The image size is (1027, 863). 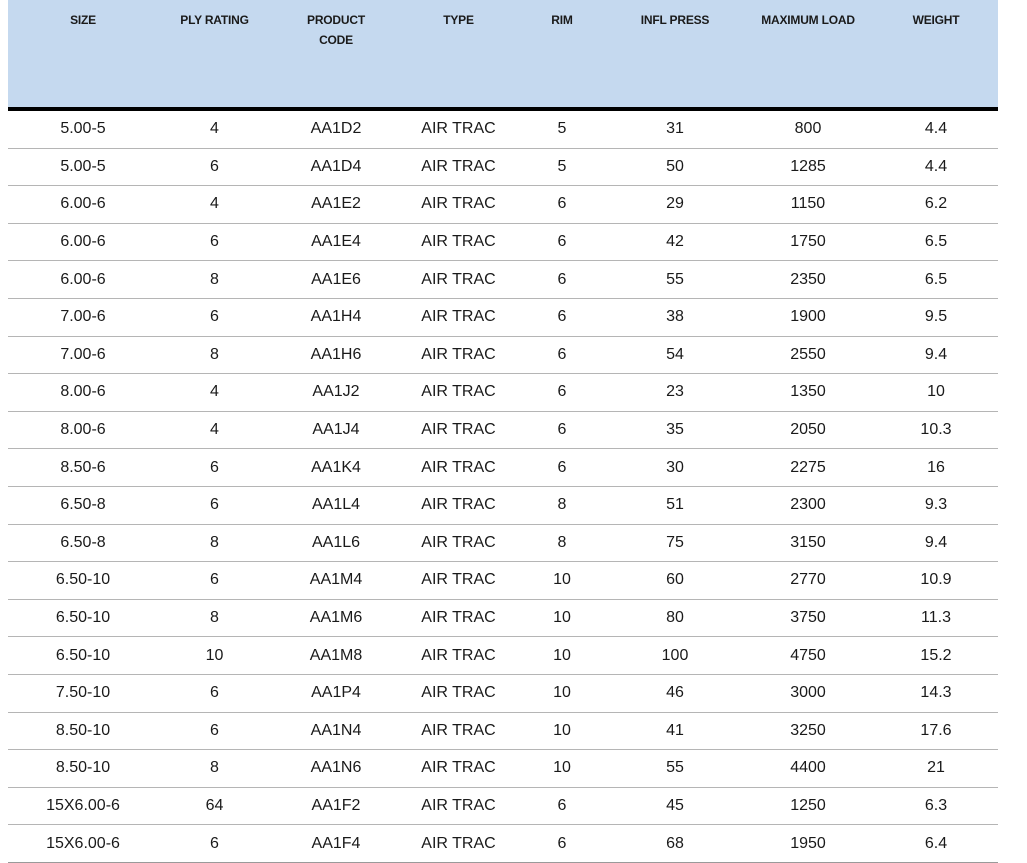 What do you see at coordinates (83, 392) in the screenshot?
I see `cell-size: 8.00-6` at bounding box center [83, 392].